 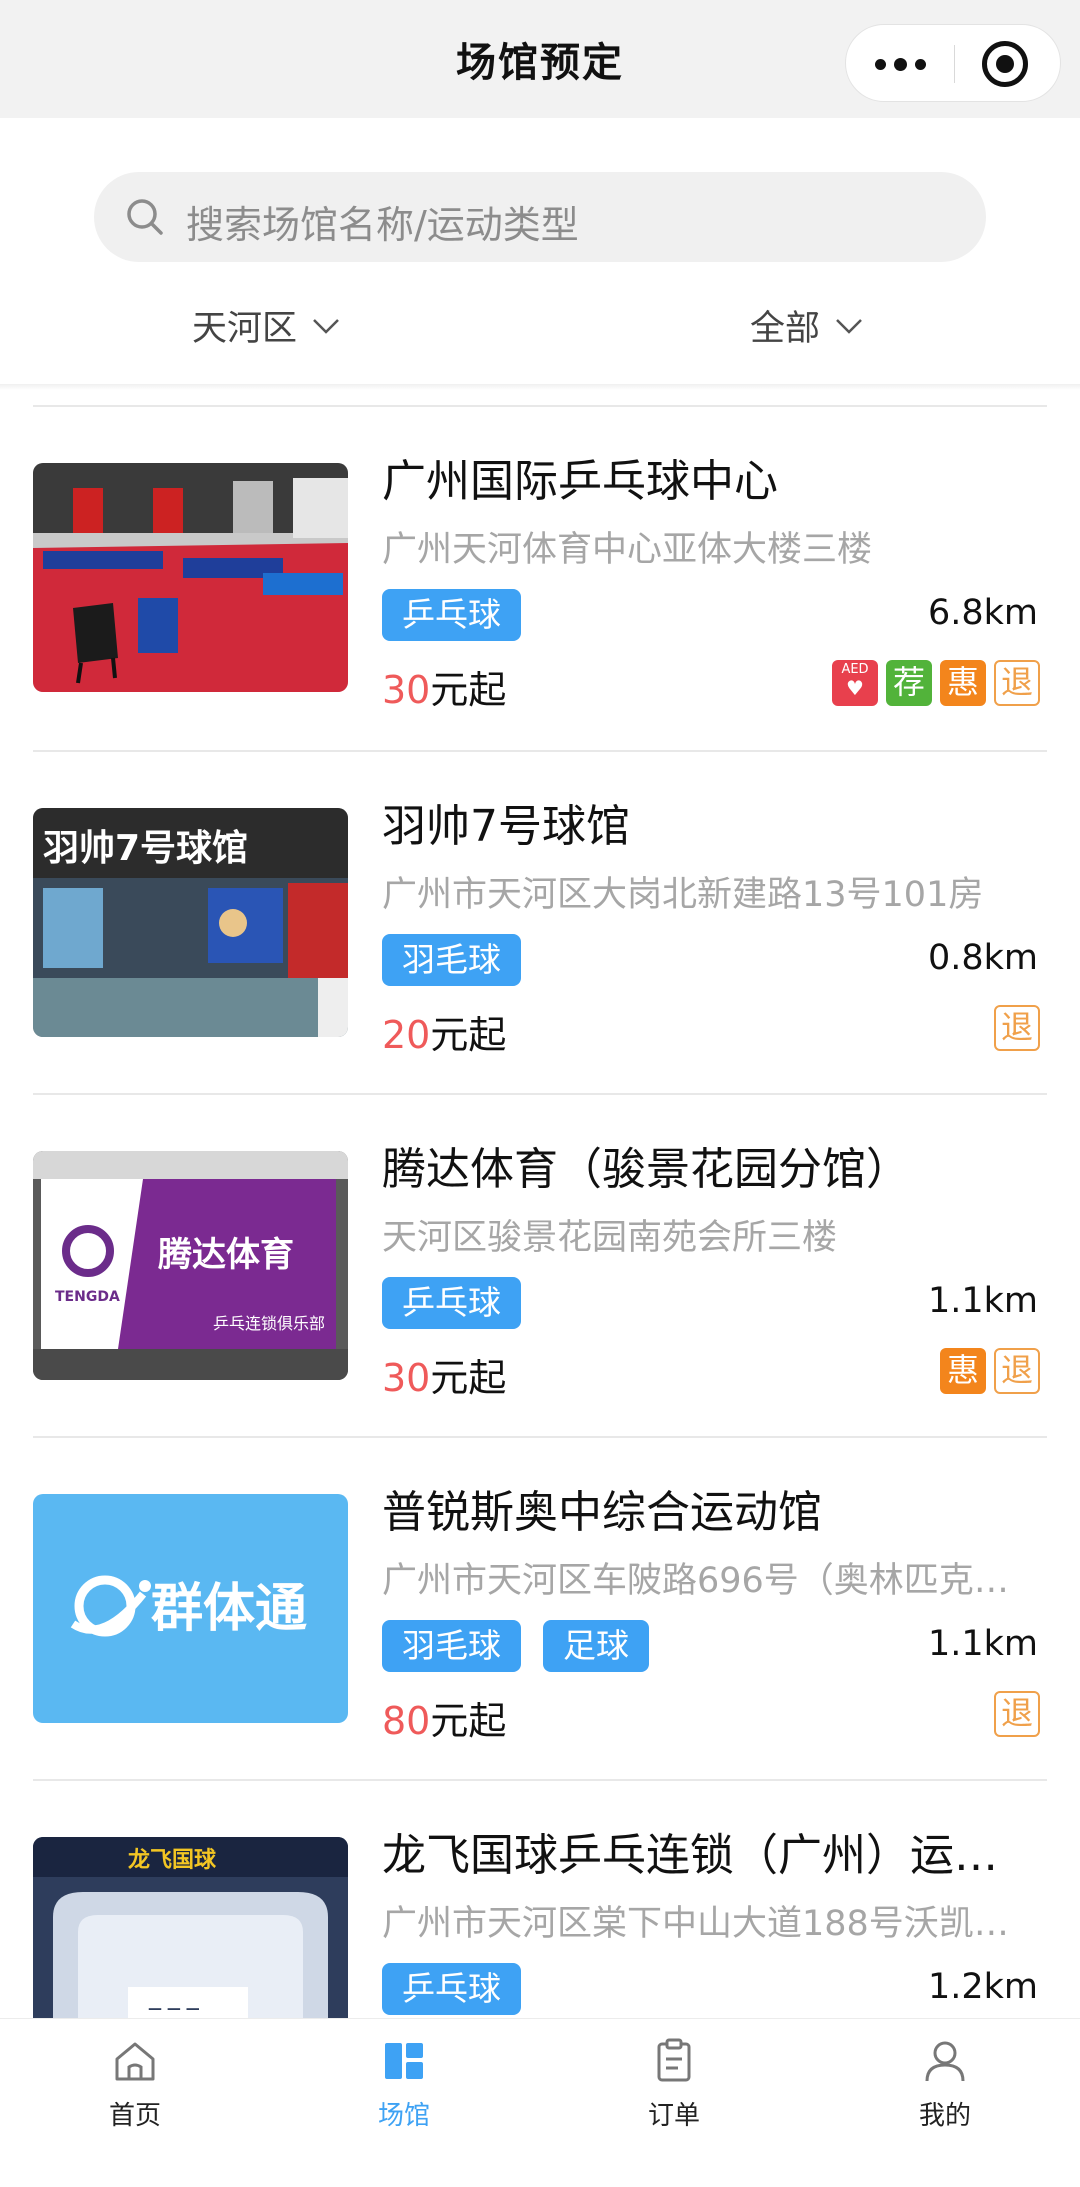 I want to click on venue-thumbnail: 羽帅7号球馆, so click(x=190, y=922).